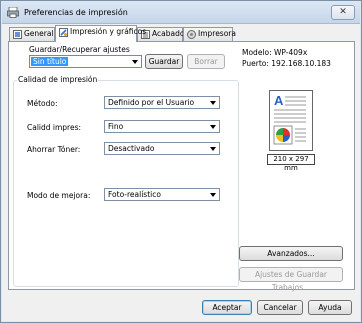 This screenshot has height=323, width=362. Describe the element at coordinates (162, 194) in the screenshot. I see `enhance-mode-select: Foto-realístico` at that location.